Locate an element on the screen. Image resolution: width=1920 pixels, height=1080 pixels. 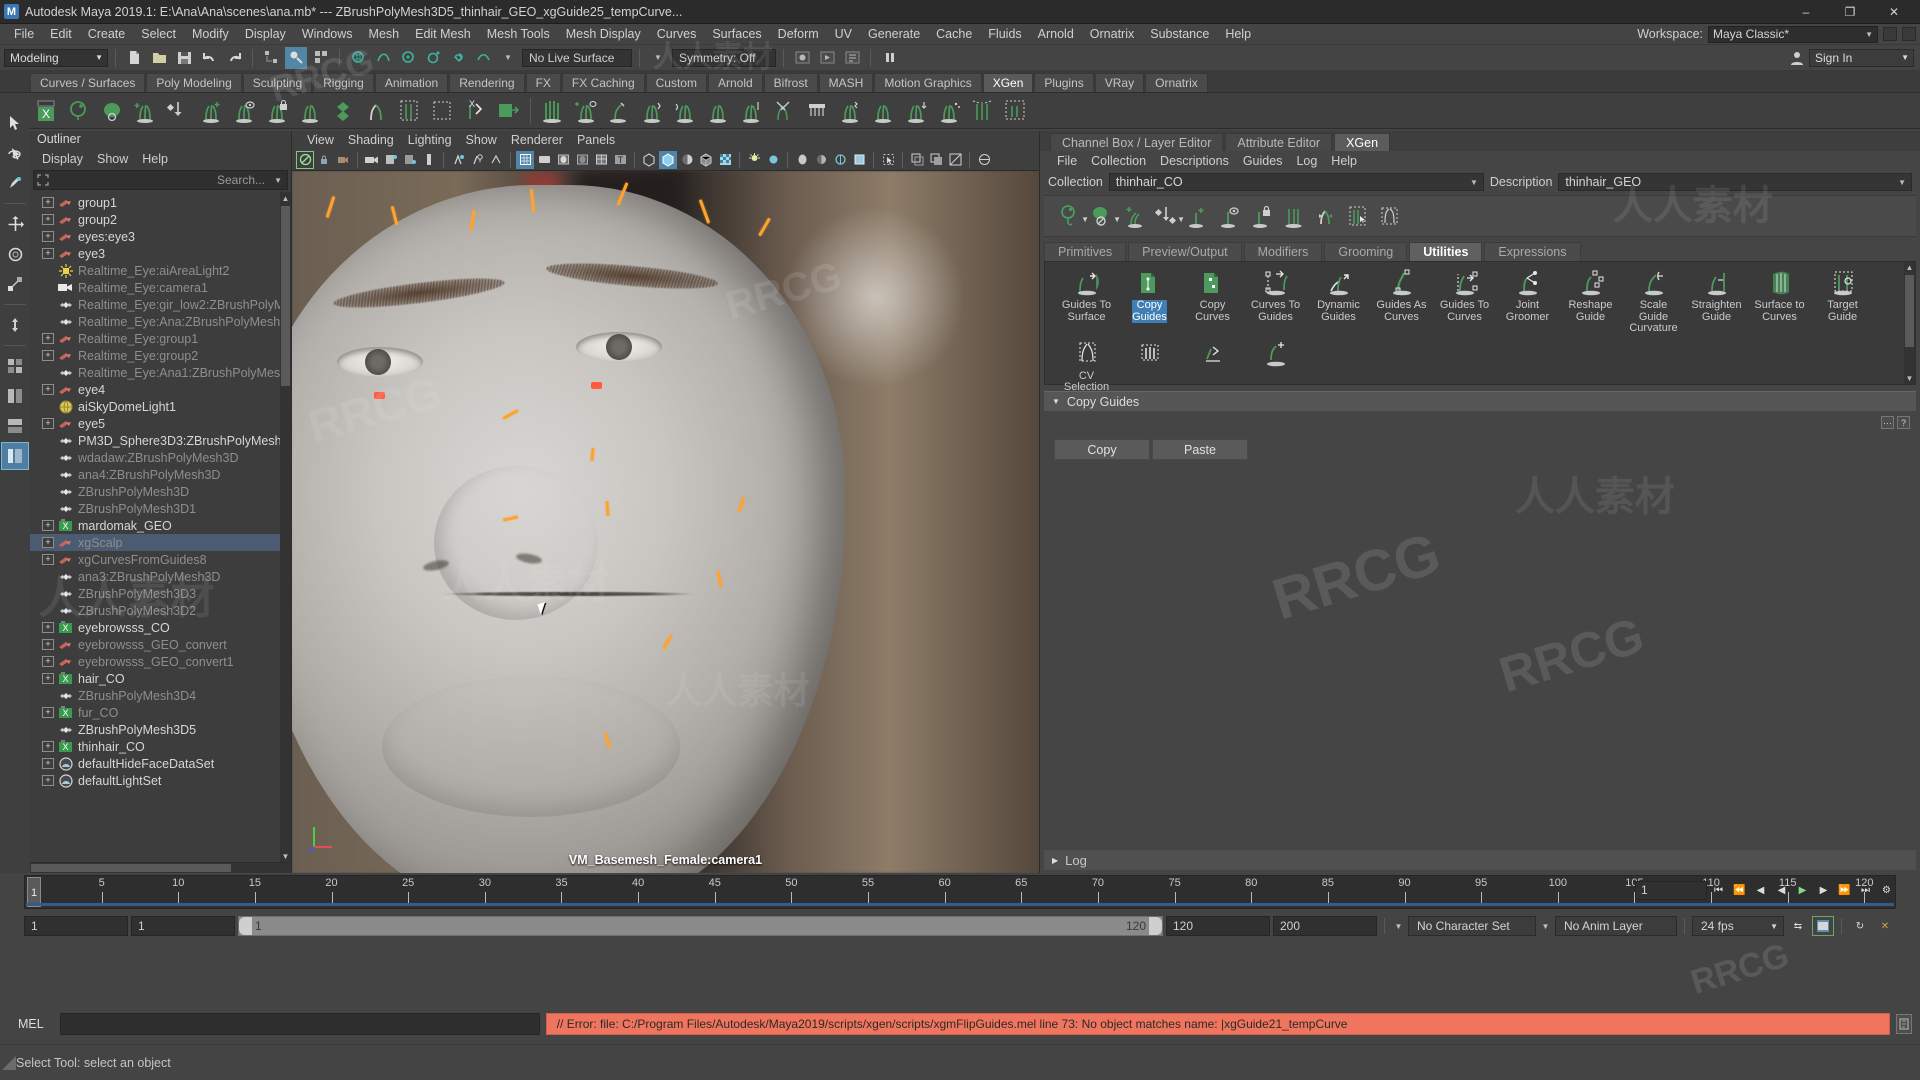
move-tool-button is located at coordinates (15, 224).